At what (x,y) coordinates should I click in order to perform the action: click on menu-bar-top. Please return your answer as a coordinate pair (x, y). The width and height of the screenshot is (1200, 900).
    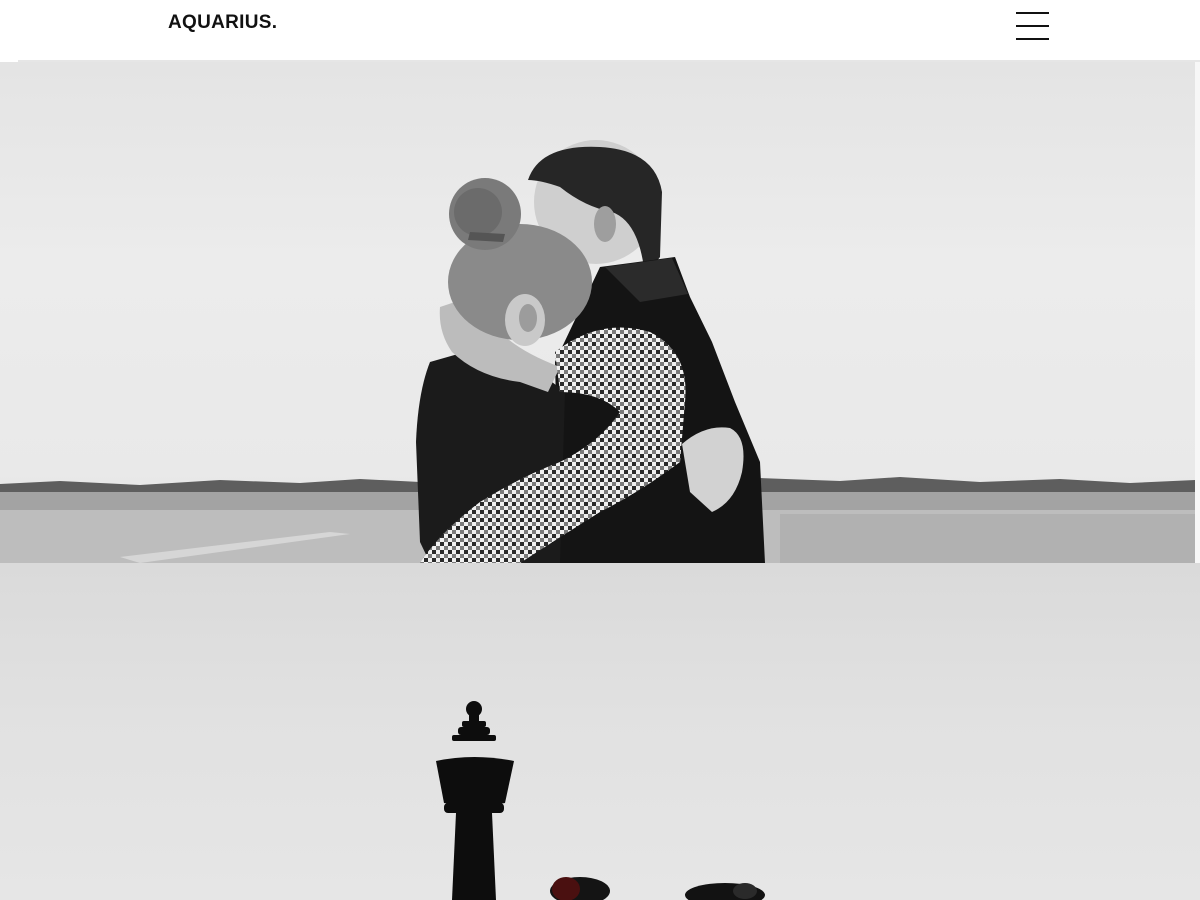
    Looking at the image, I should click on (1032, 13).